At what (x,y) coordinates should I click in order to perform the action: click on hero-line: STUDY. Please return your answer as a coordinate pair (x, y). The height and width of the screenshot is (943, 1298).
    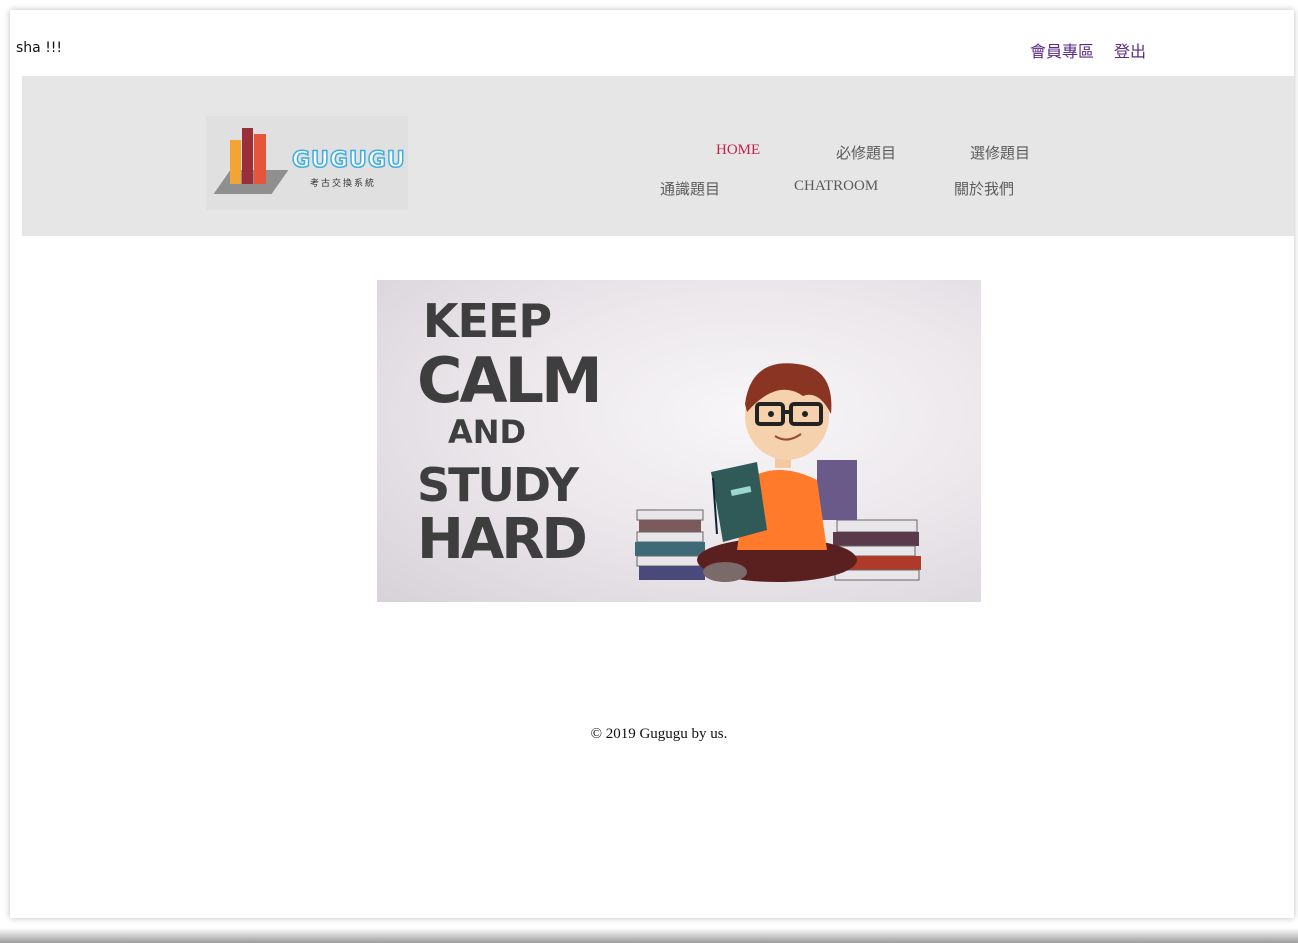
    Looking at the image, I should click on (498, 485).